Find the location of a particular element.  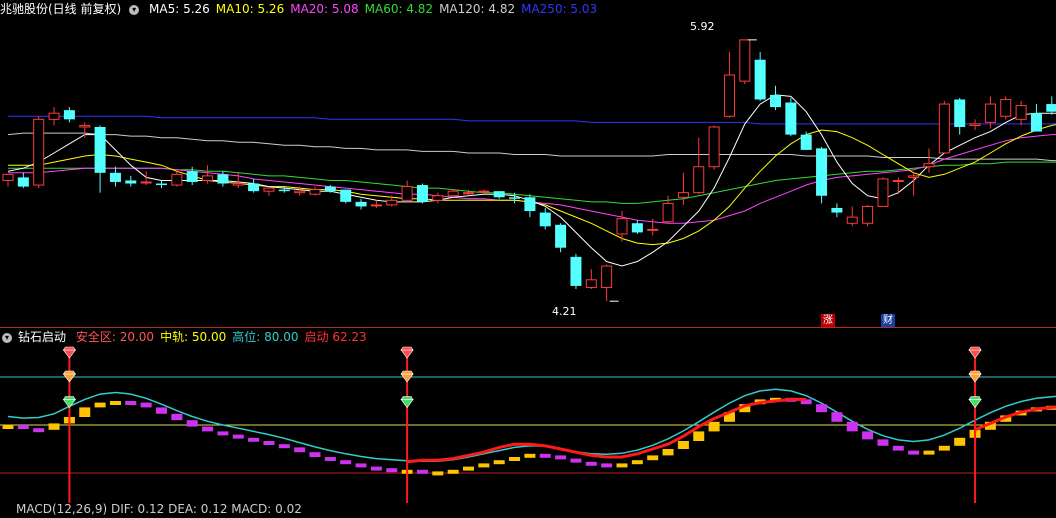

cai-badge: 财 is located at coordinates (888, 320).